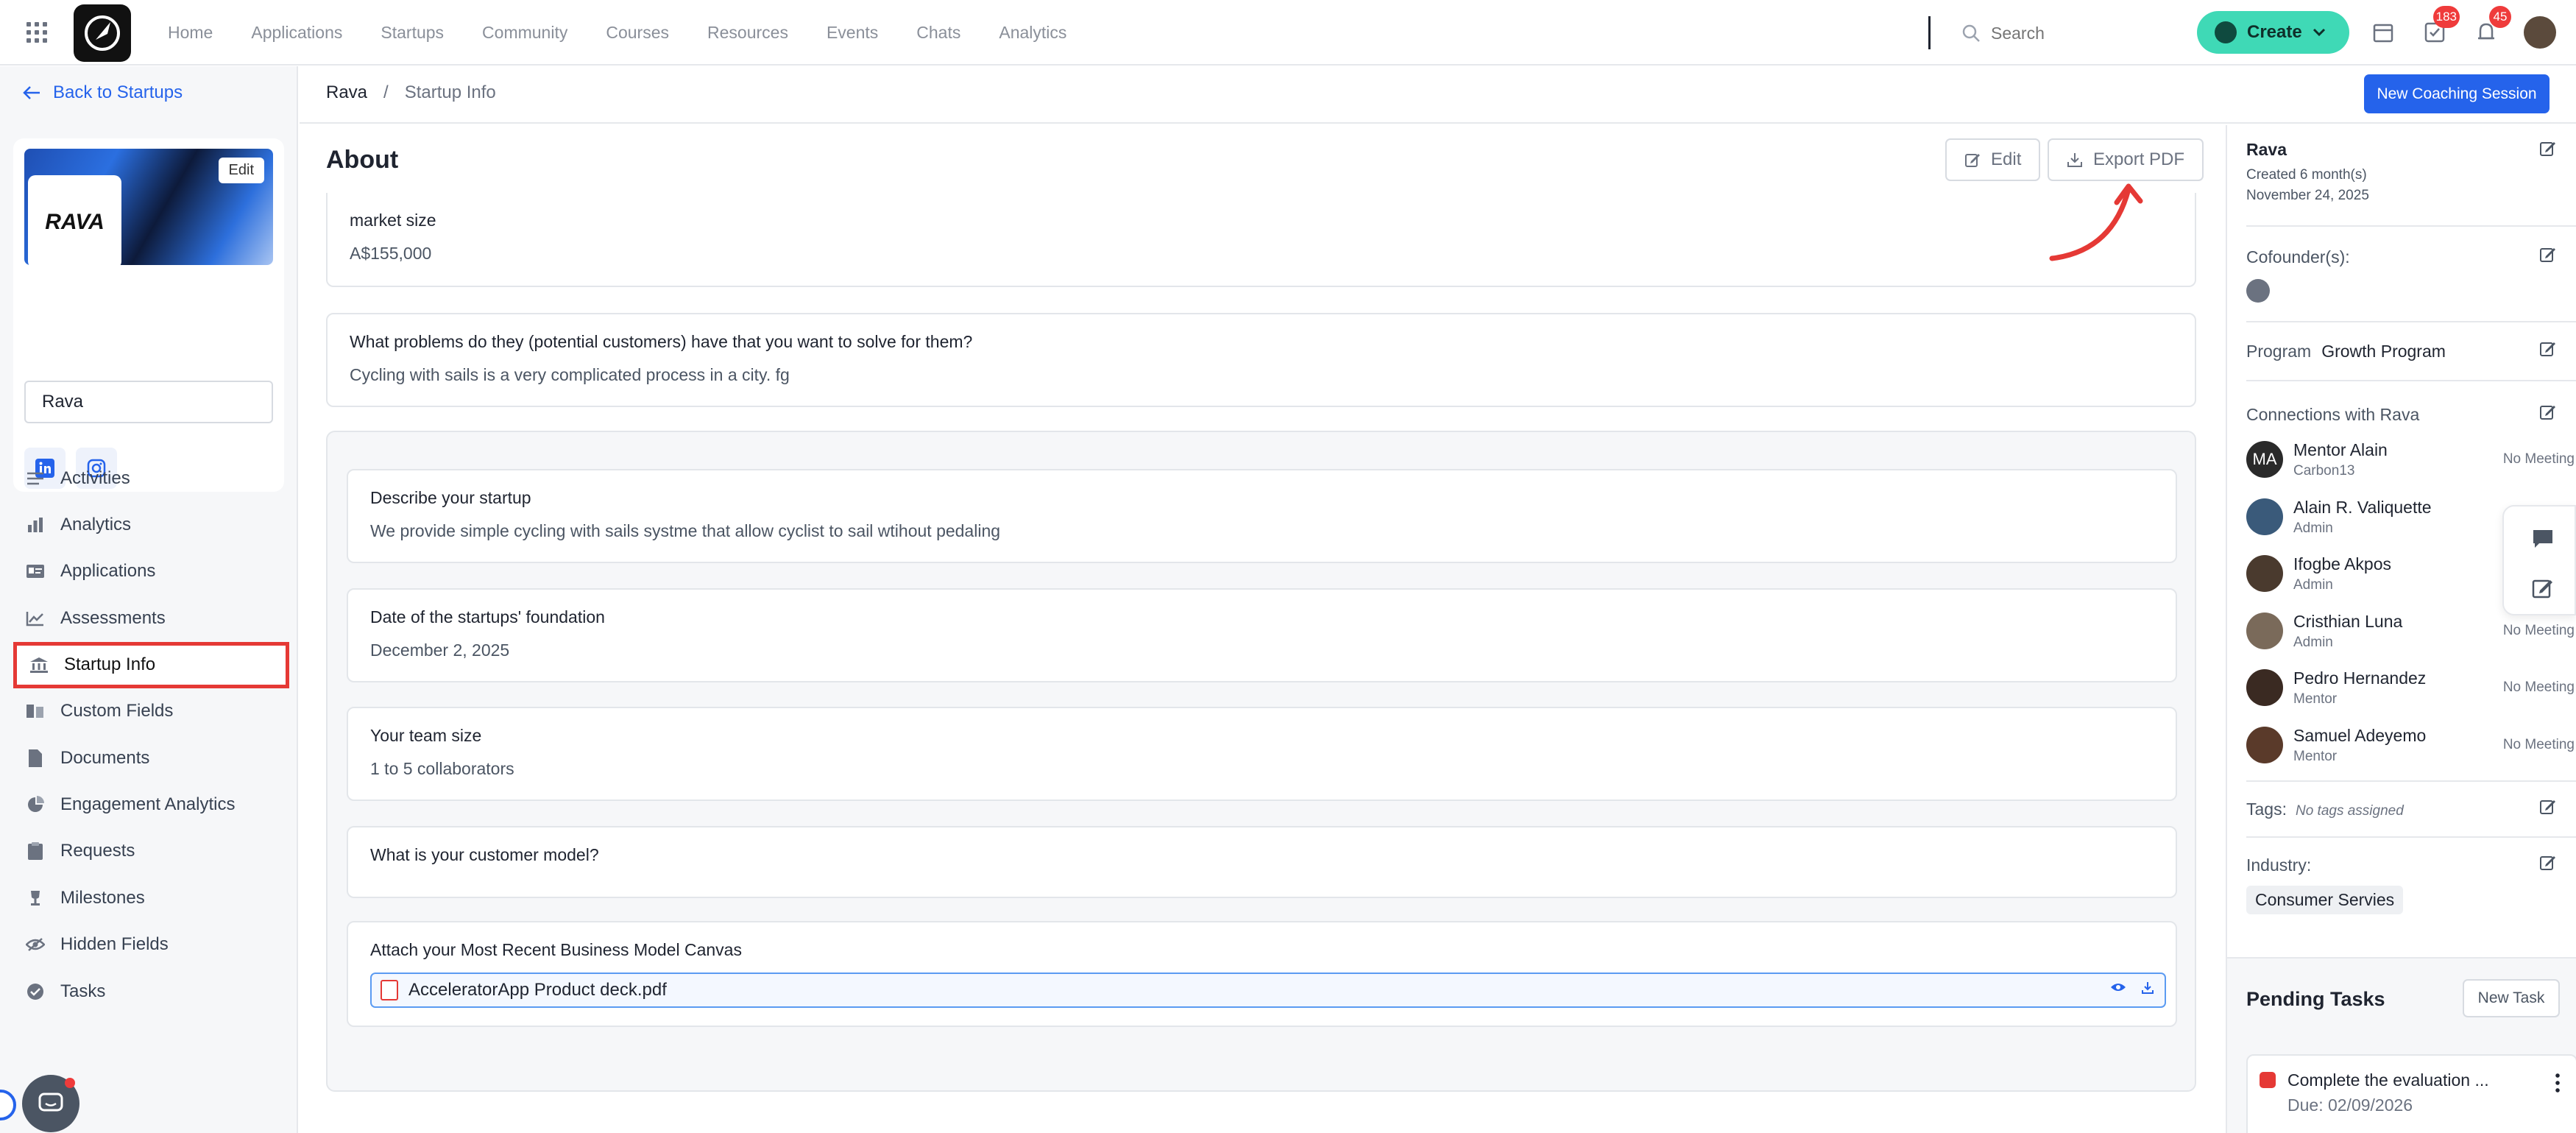  What do you see at coordinates (412, 33) in the screenshot?
I see `nav-startups: Startups` at bounding box center [412, 33].